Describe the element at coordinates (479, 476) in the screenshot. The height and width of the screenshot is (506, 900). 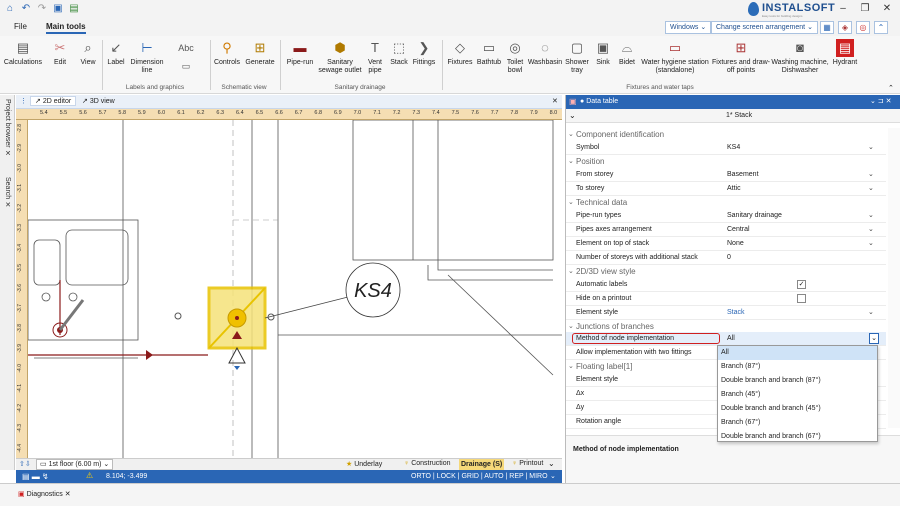
I see `snap-modes: ORTO | LOCK | GRID | AUTO | REP | MIRO` at that location.